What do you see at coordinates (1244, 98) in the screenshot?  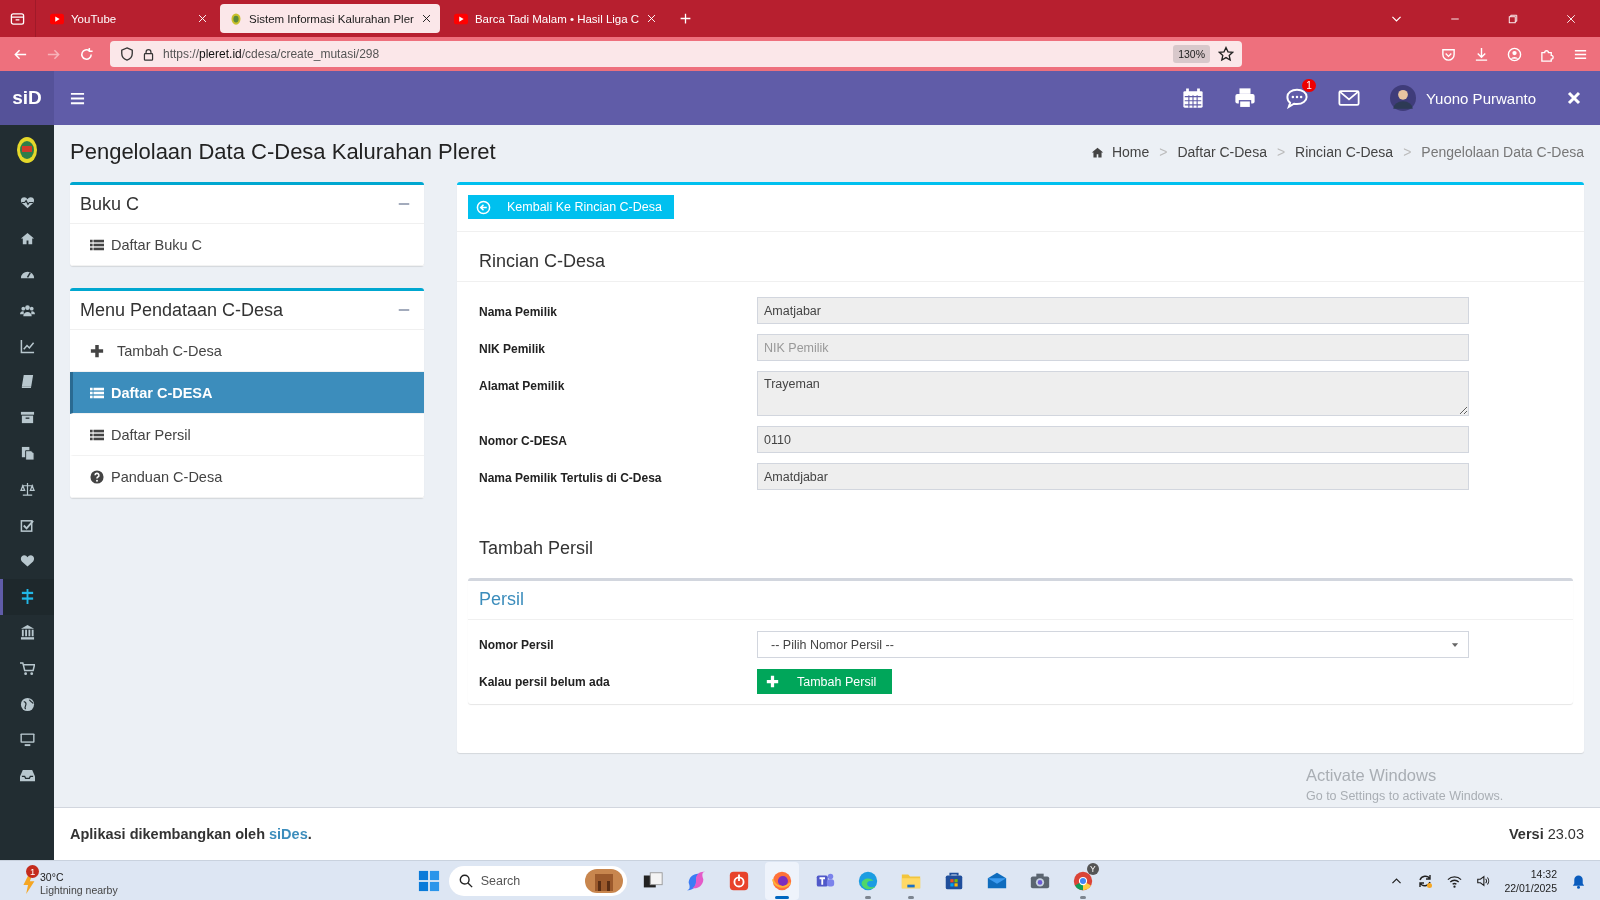 I see `printer-icon` at bounding box center [1244, 98].